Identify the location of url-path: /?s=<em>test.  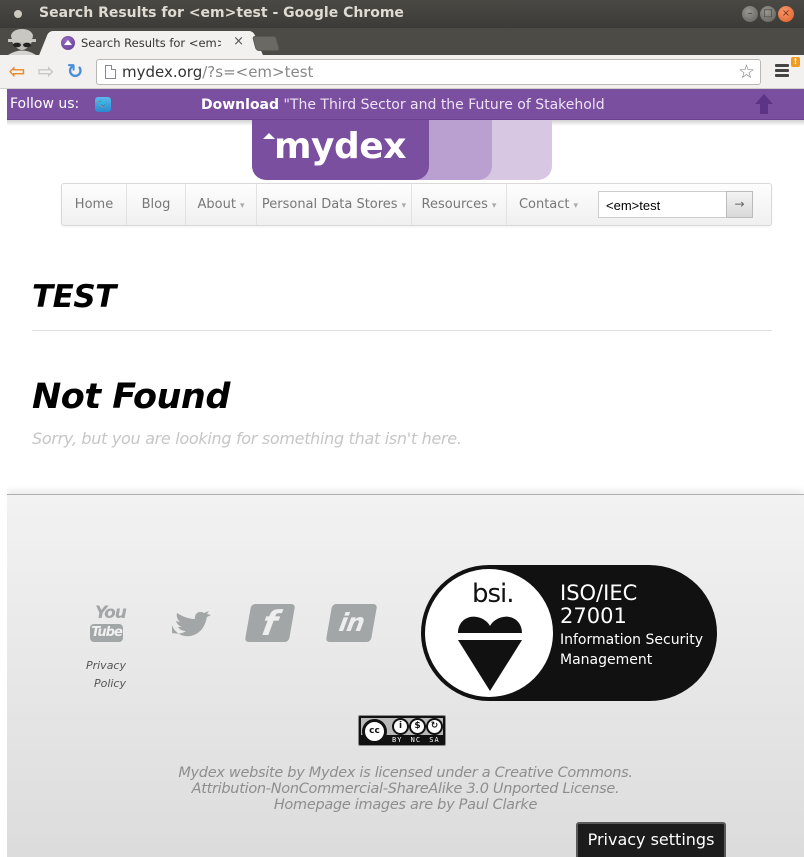
(258, 72).